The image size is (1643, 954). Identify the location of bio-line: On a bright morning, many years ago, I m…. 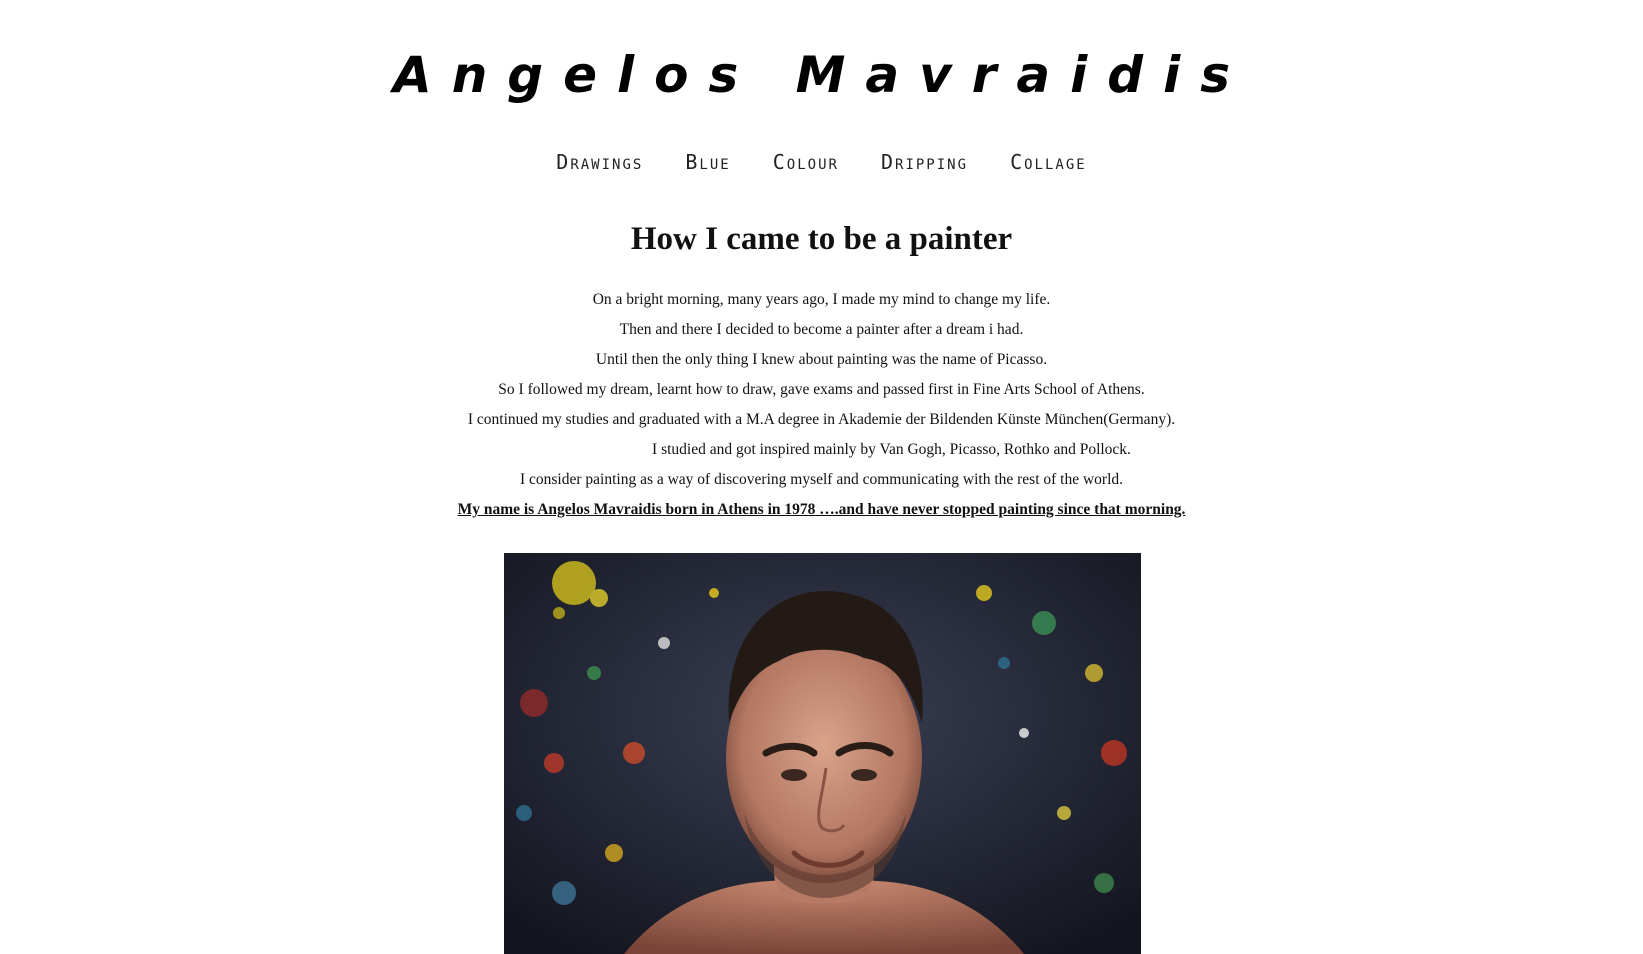
(821, 299).